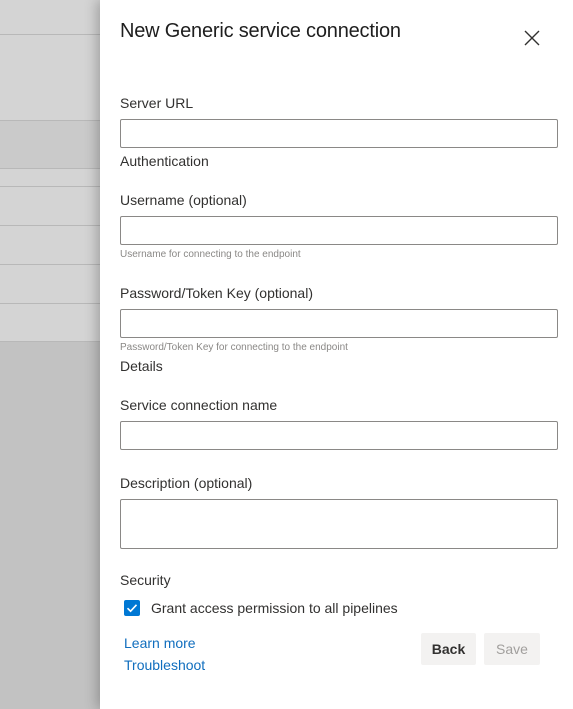  I want to click on connection-name-input, so click(339, 435).